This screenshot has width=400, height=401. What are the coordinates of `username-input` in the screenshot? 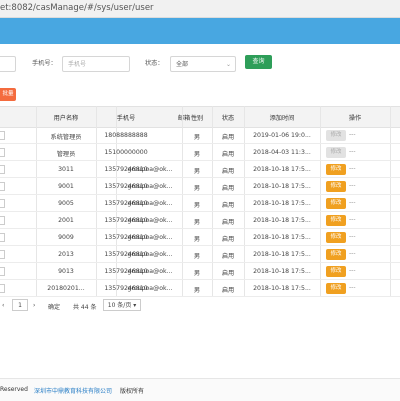 It's located at (8, 64).